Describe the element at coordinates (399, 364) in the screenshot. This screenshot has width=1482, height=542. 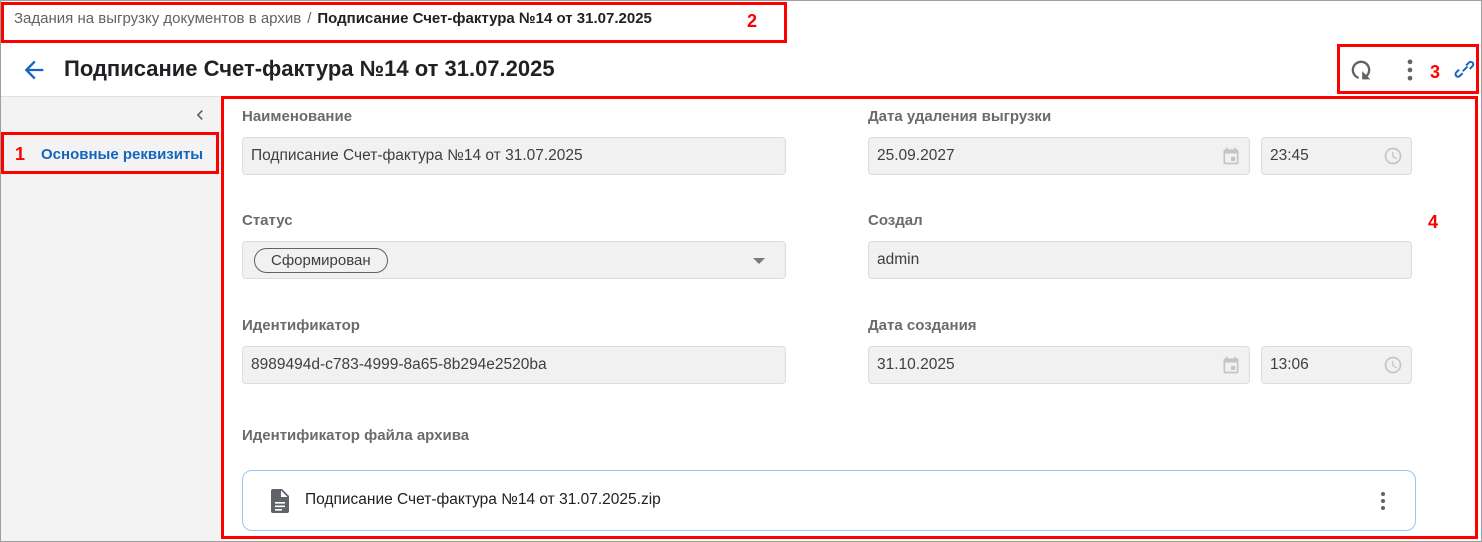
I see `identifier-value: 8989494d-c783-4999-8a65-8b294e2520ba` at that location.